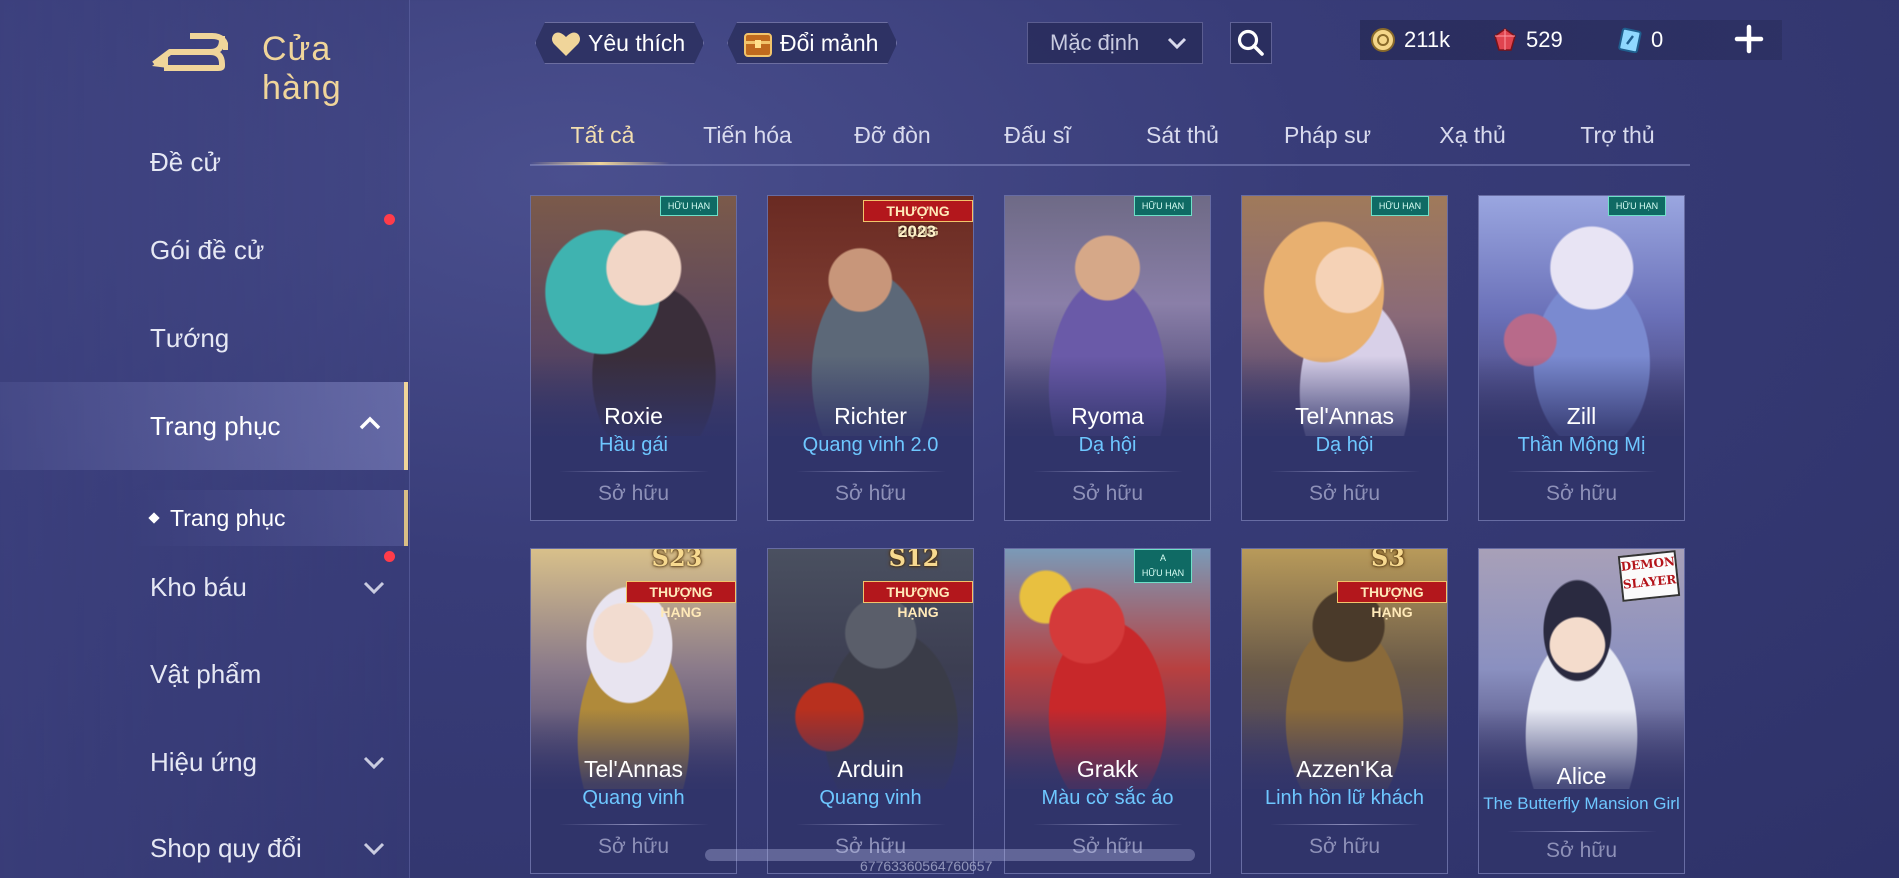 The image size is (1899, 878). What do you see at coordinates (926, 866) in the screenshot?
I see `build-code: 67763360564760657` at bounding box center [926, 866].